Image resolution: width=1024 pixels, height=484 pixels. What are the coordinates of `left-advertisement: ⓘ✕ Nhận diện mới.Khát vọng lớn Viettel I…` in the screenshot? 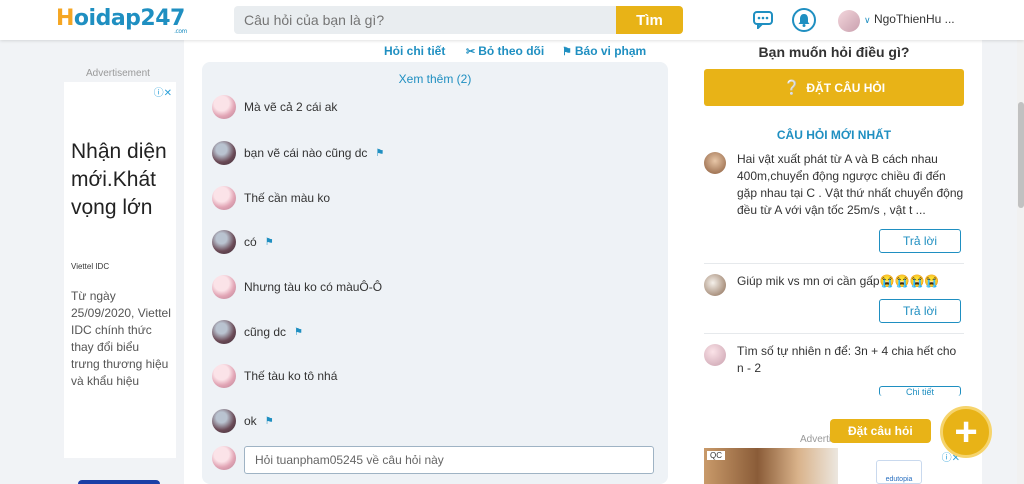 It's located at (120, 270).